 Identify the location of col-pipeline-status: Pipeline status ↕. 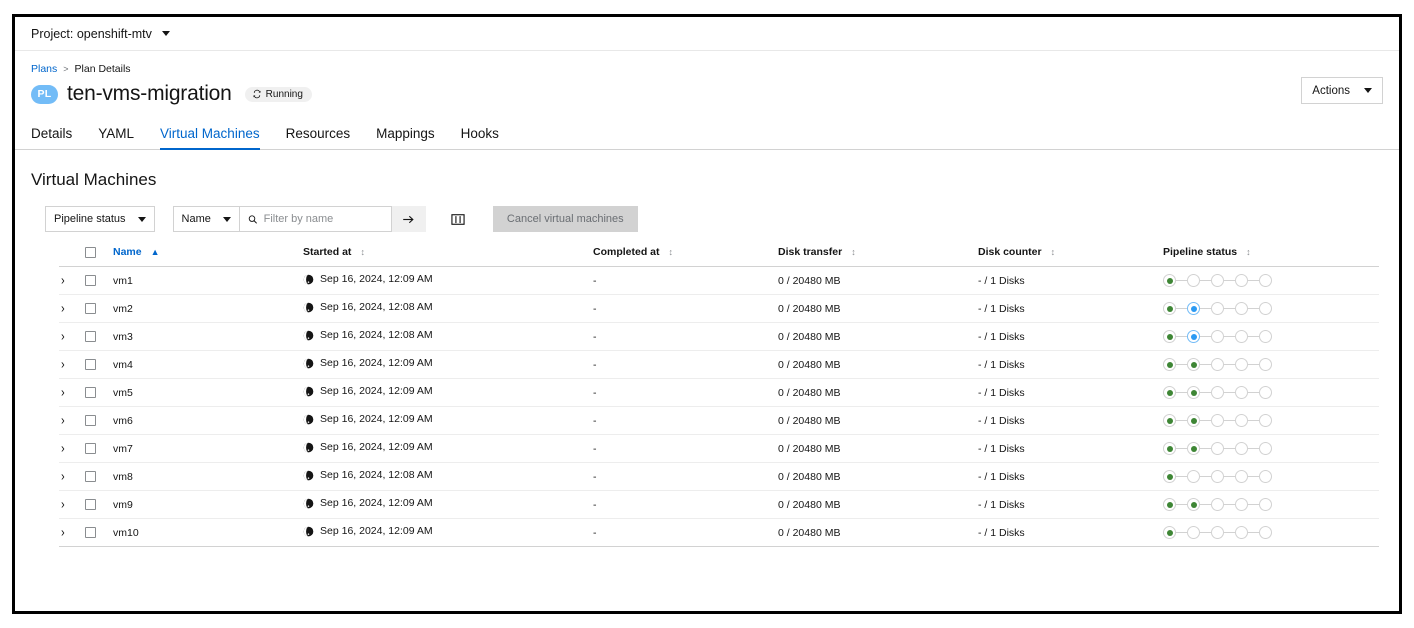
(1271, 256).